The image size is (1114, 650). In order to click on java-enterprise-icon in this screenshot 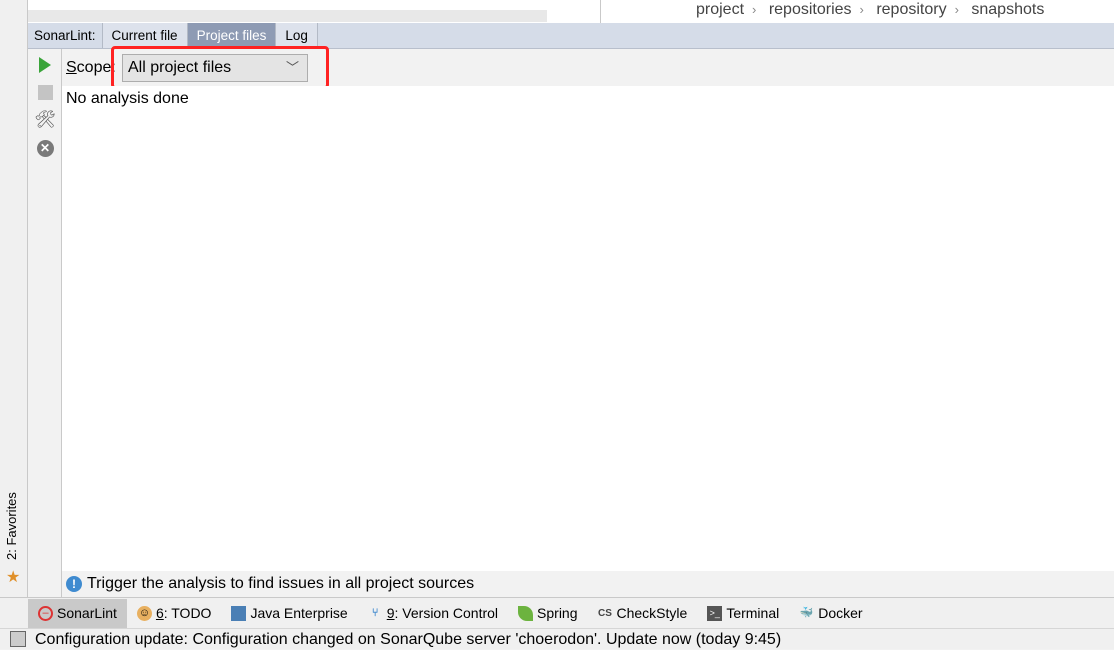, I will do `click(239, 613)`.